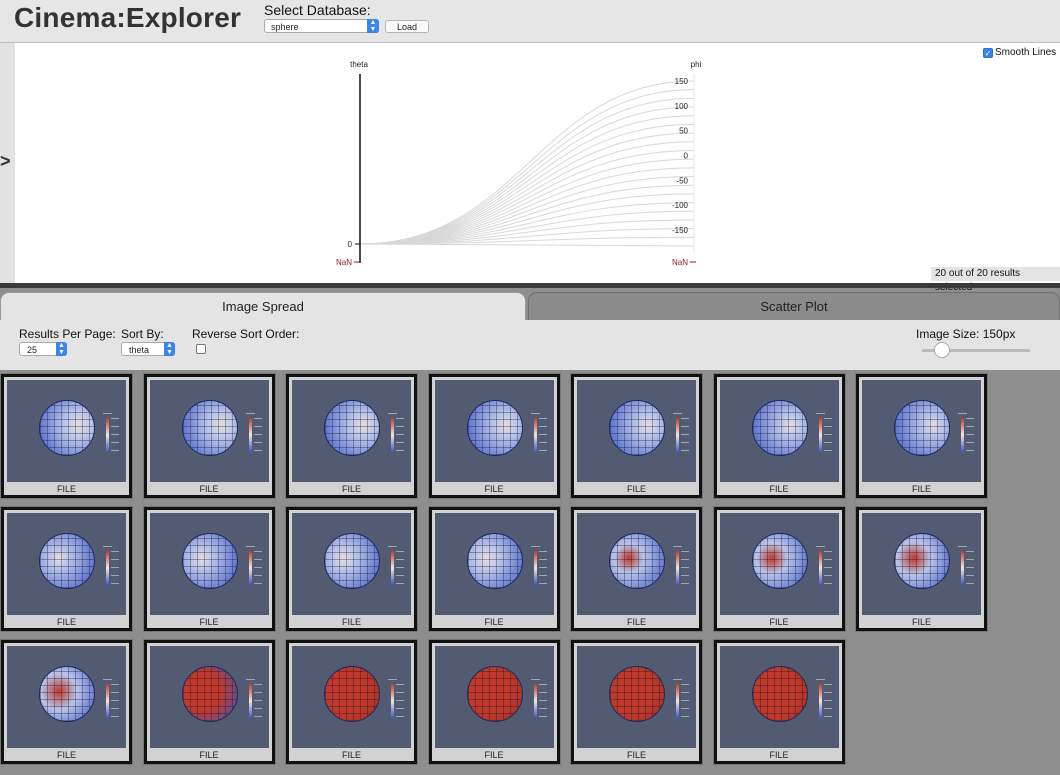 Image resolution: width=1060 pixels, height=775 pixels. What do you see at coordinates (263, 306) in the screenshot?
I see `tab-image-spread: Image Spread` at bounding box center [263, 306].